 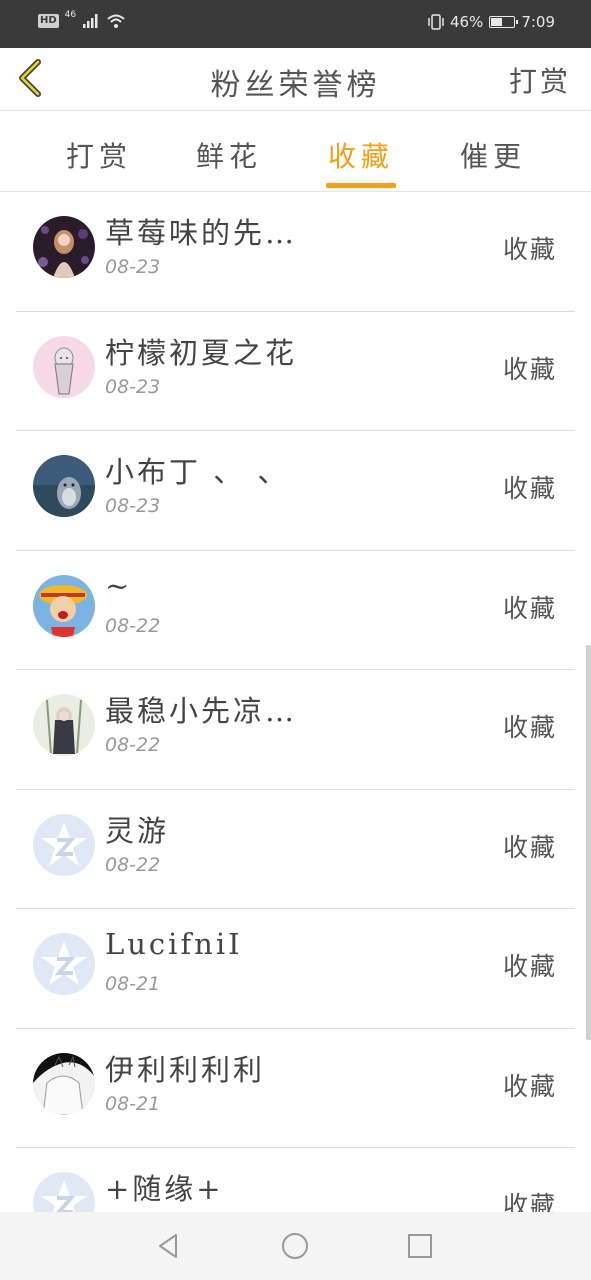 What do you see at coordinates (295, 24) in the screenshot?
I see `status-bar: HD 46 46% 7:09` at bounding box center [295, 24].